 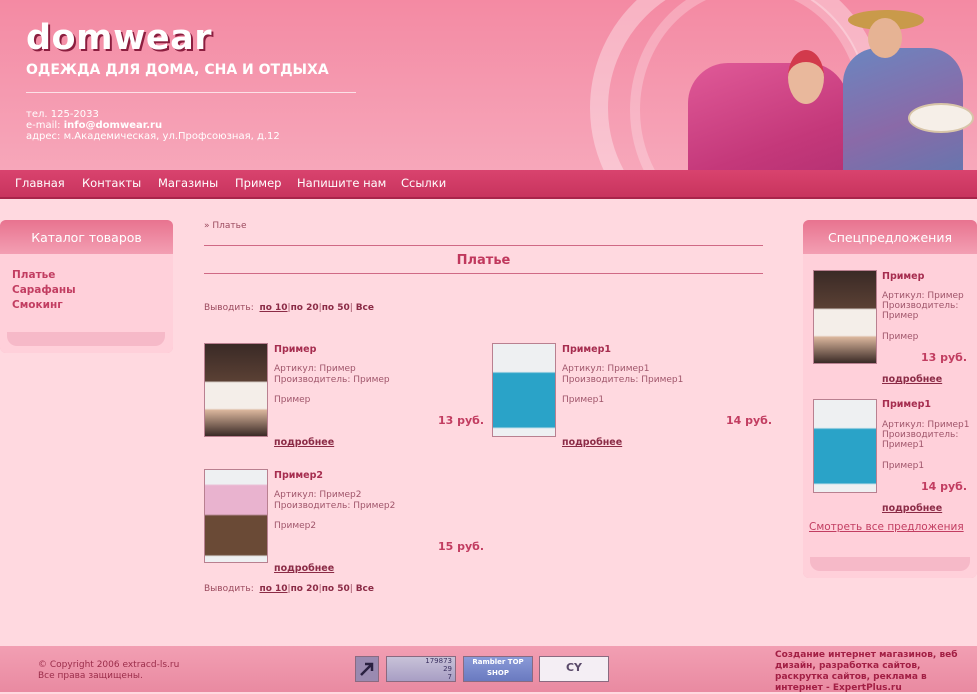 I want to click on rights-text: Все права защищены., so click(x=90, y=676).